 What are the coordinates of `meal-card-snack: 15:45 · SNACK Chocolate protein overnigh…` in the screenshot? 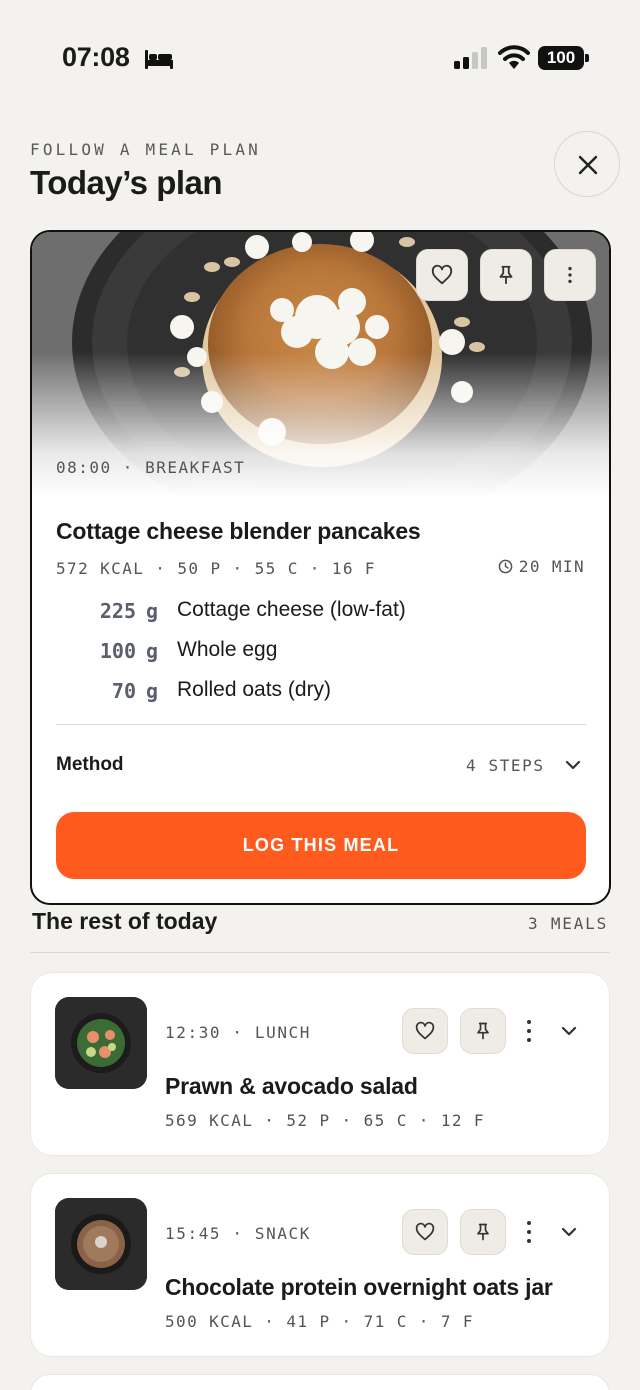 It's located at (320, 1265).